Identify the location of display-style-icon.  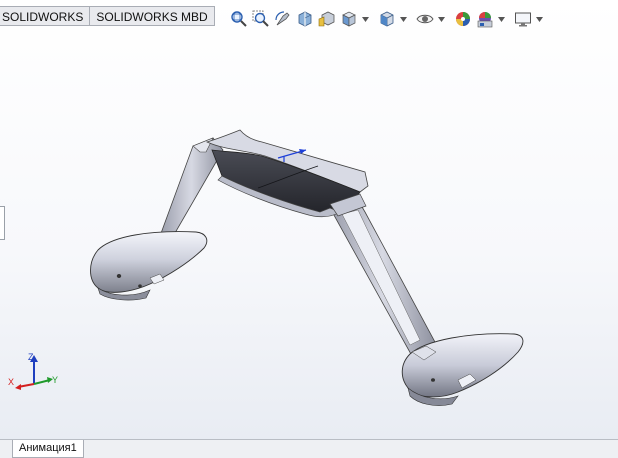
(387, 19).